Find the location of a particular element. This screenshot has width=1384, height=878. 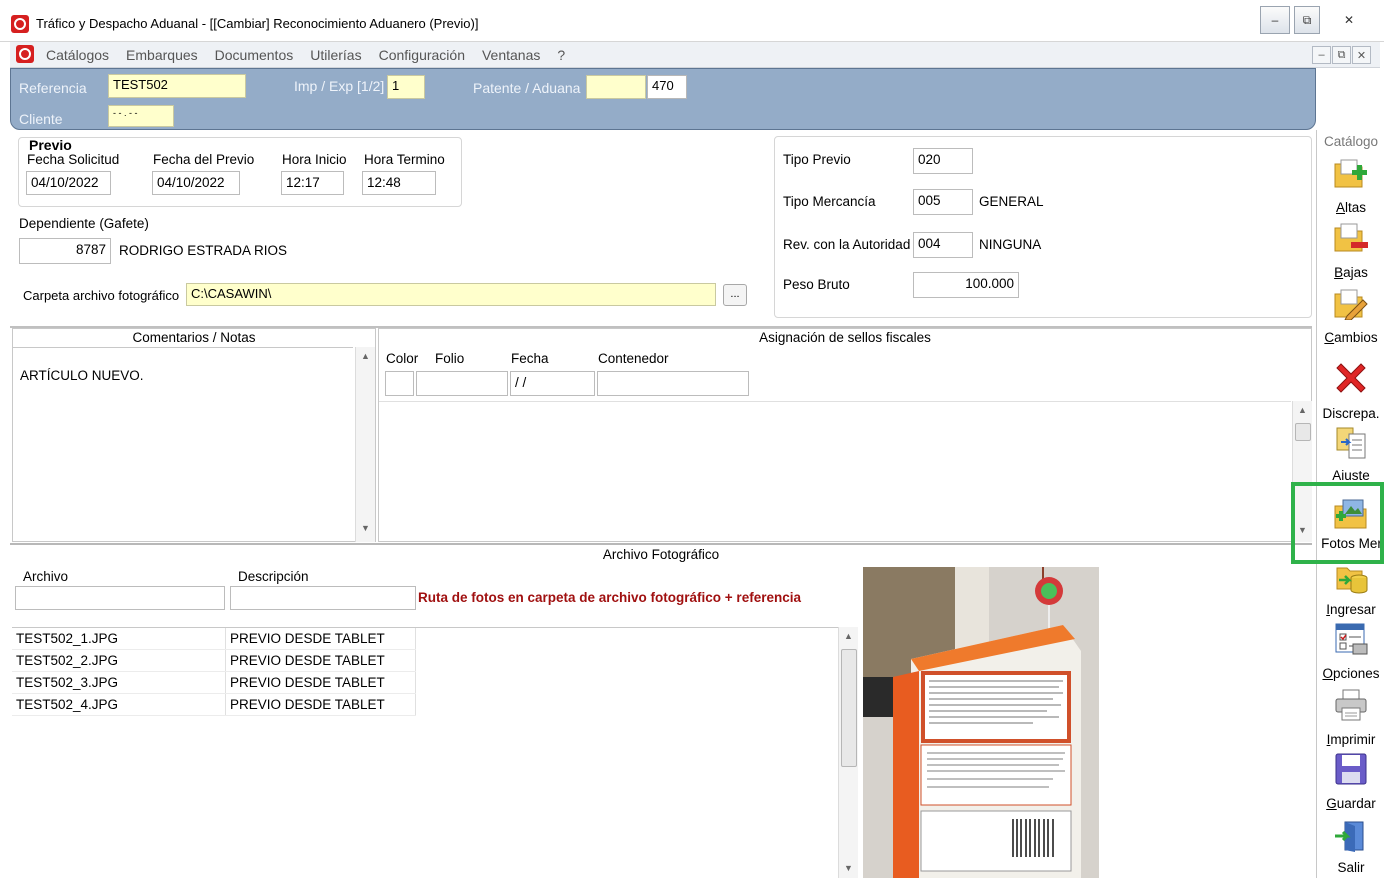

mdi-close-button: ✕ is located at coordinates (1361, 55).